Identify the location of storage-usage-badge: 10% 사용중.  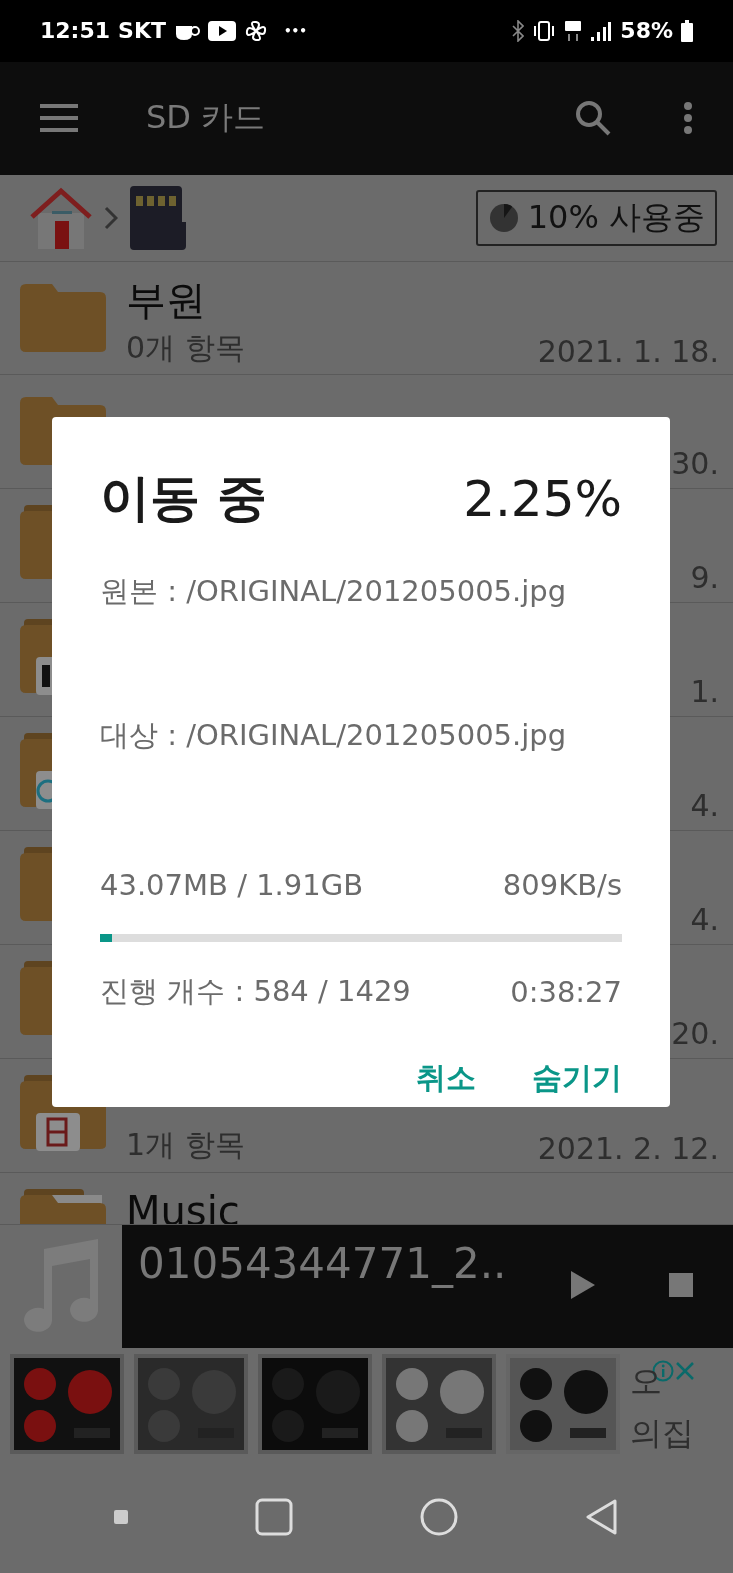
(596, 217).